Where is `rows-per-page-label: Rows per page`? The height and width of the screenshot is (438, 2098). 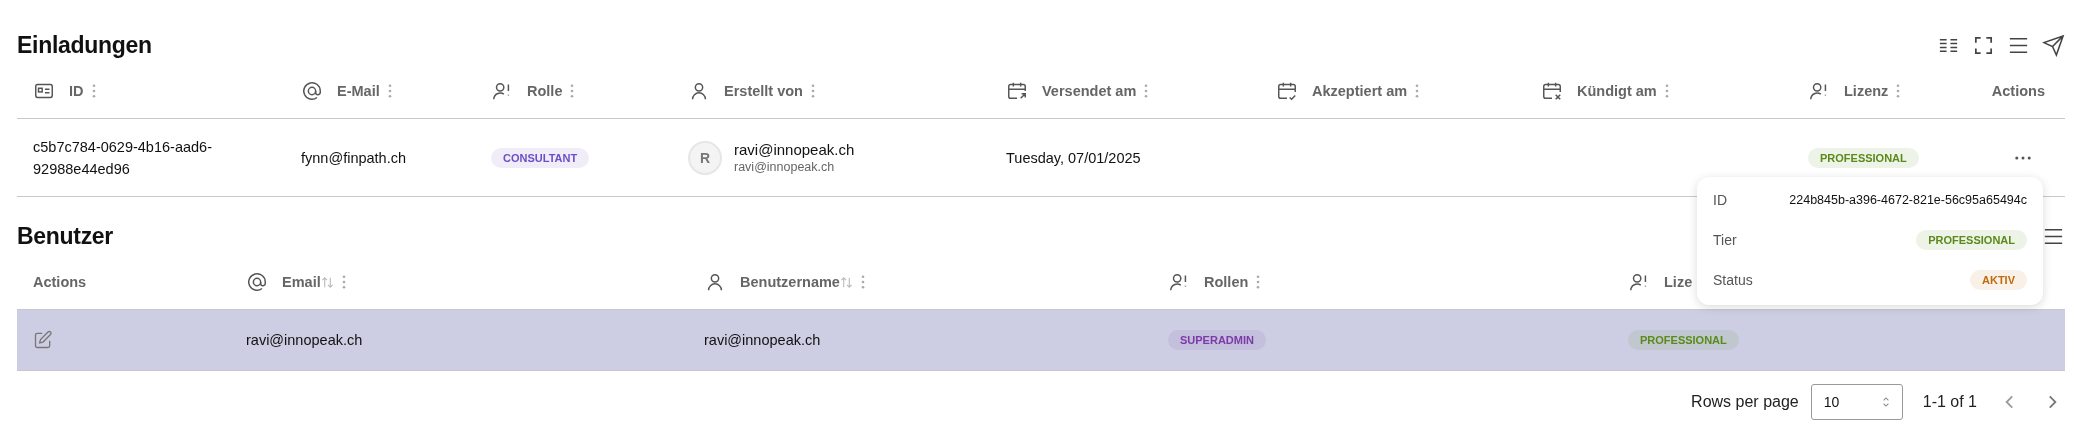 rows-per-page-label: Rows per page is located at coordinates (1745, 402).